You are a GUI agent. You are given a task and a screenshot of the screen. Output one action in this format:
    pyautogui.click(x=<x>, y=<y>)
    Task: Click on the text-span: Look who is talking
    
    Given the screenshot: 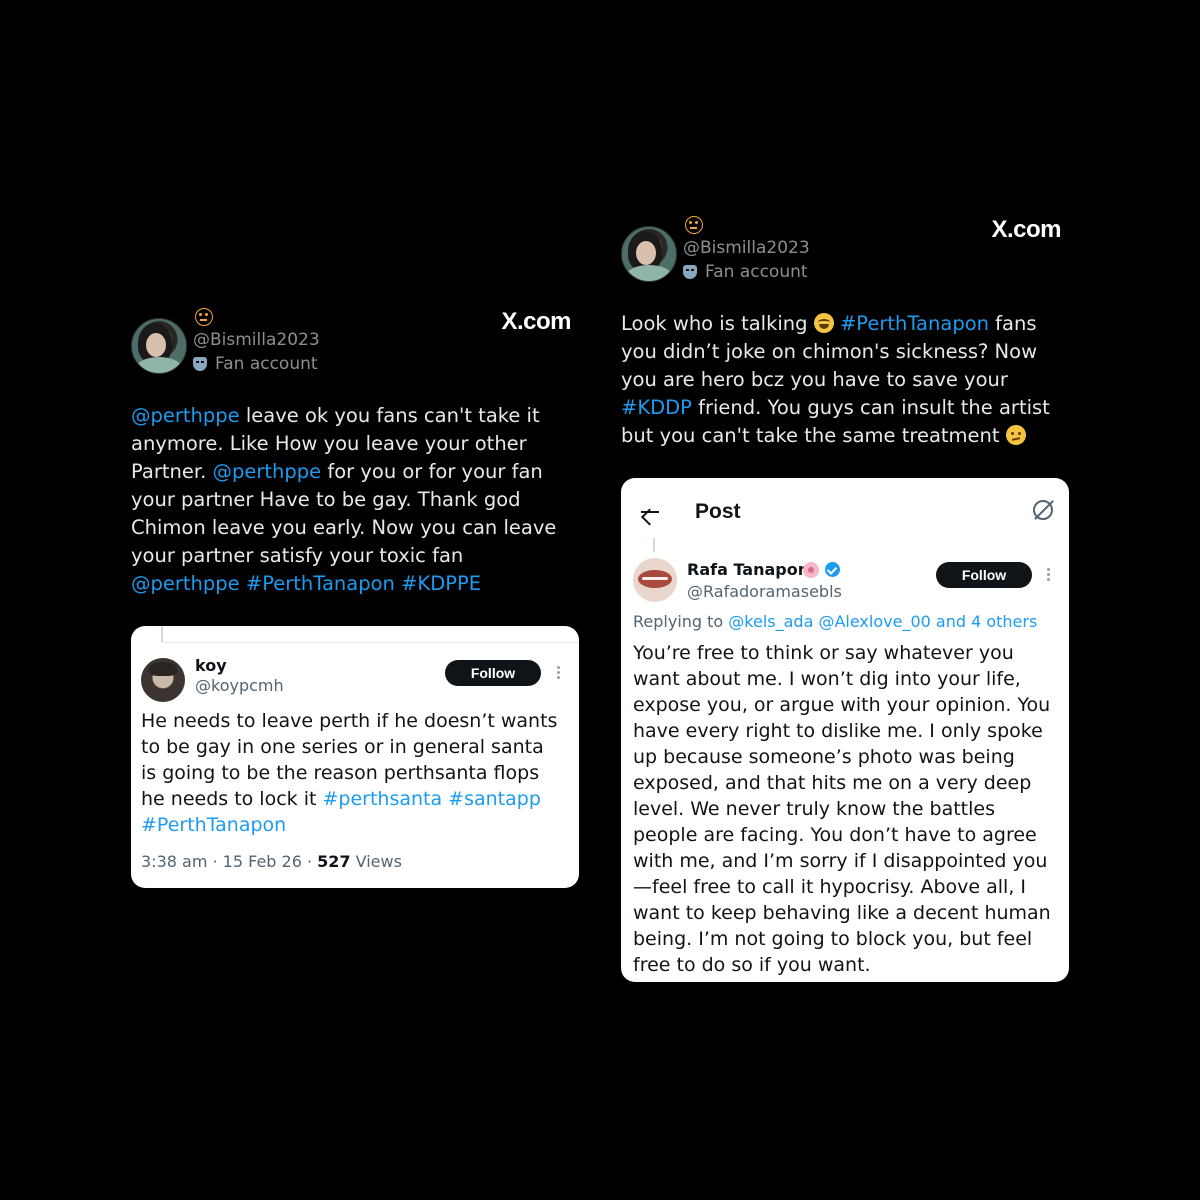 What is the action you would take?
    pyautogui.click(x=717, y=323)
    